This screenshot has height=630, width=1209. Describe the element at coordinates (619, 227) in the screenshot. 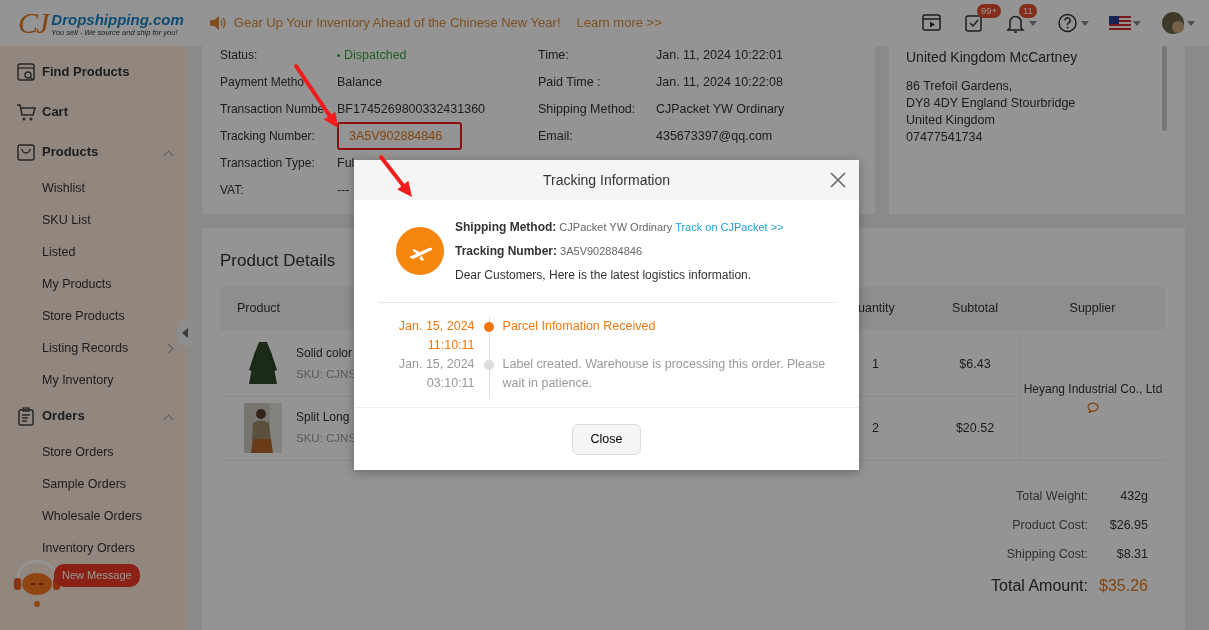

I see `shipping-info-text: Shipping Method: CJPacket YW Ordinary Track on CJPacket >>` at that location.